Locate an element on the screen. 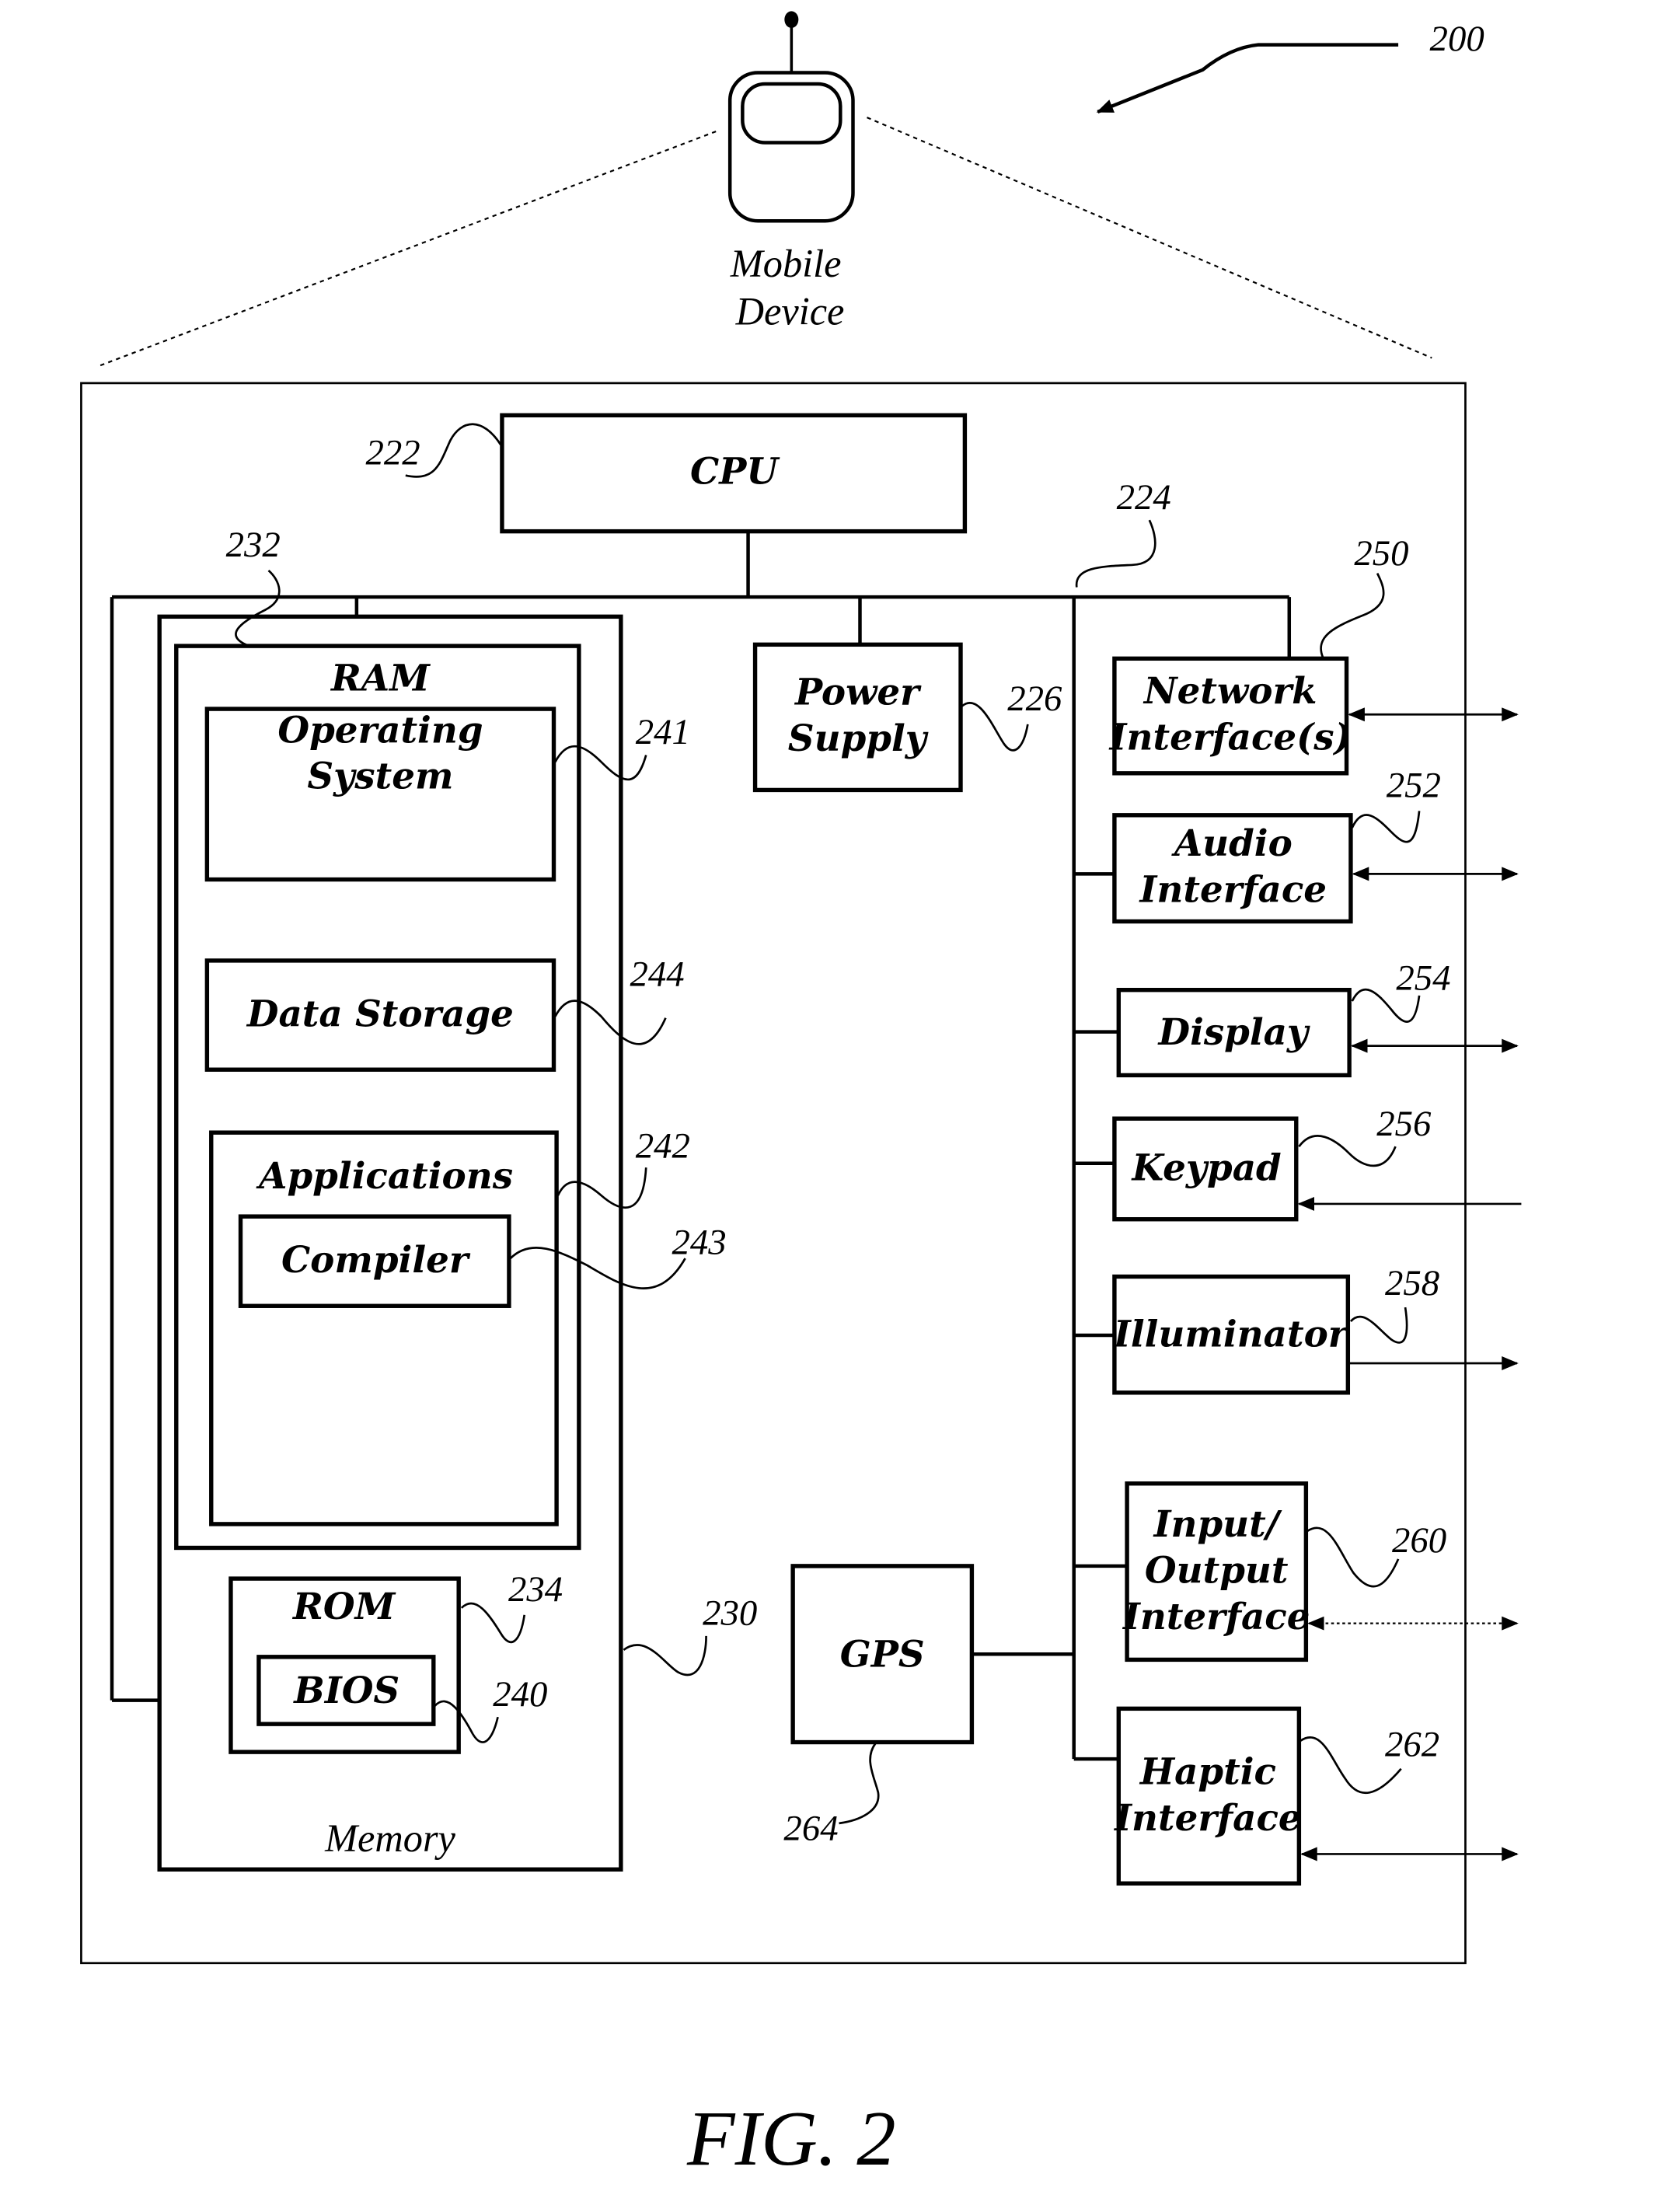 Image resolution: width=1678 pixels, height=2212 pixels. figure-caption: FIG. 2 is located at coordinates (791, 2138).